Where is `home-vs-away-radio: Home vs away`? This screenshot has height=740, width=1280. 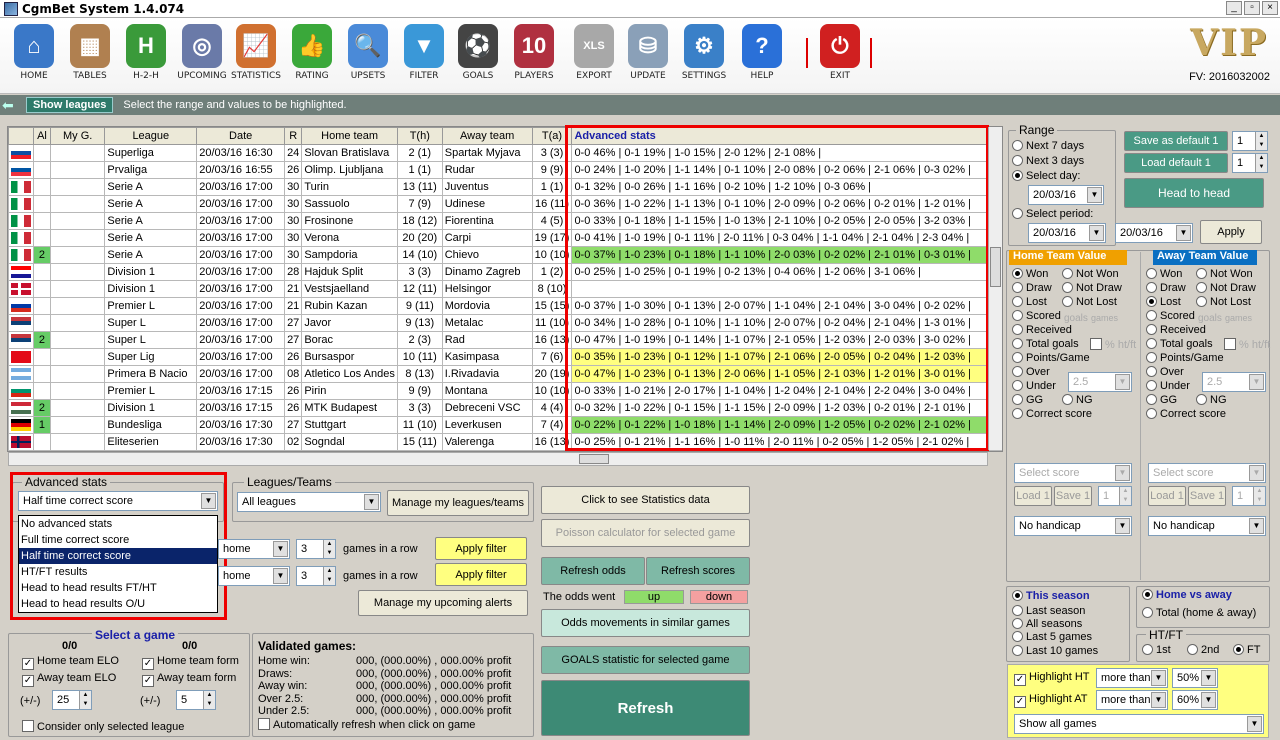
home-vs-away-radio: Home vs away is located at coordinates (1187, 595).